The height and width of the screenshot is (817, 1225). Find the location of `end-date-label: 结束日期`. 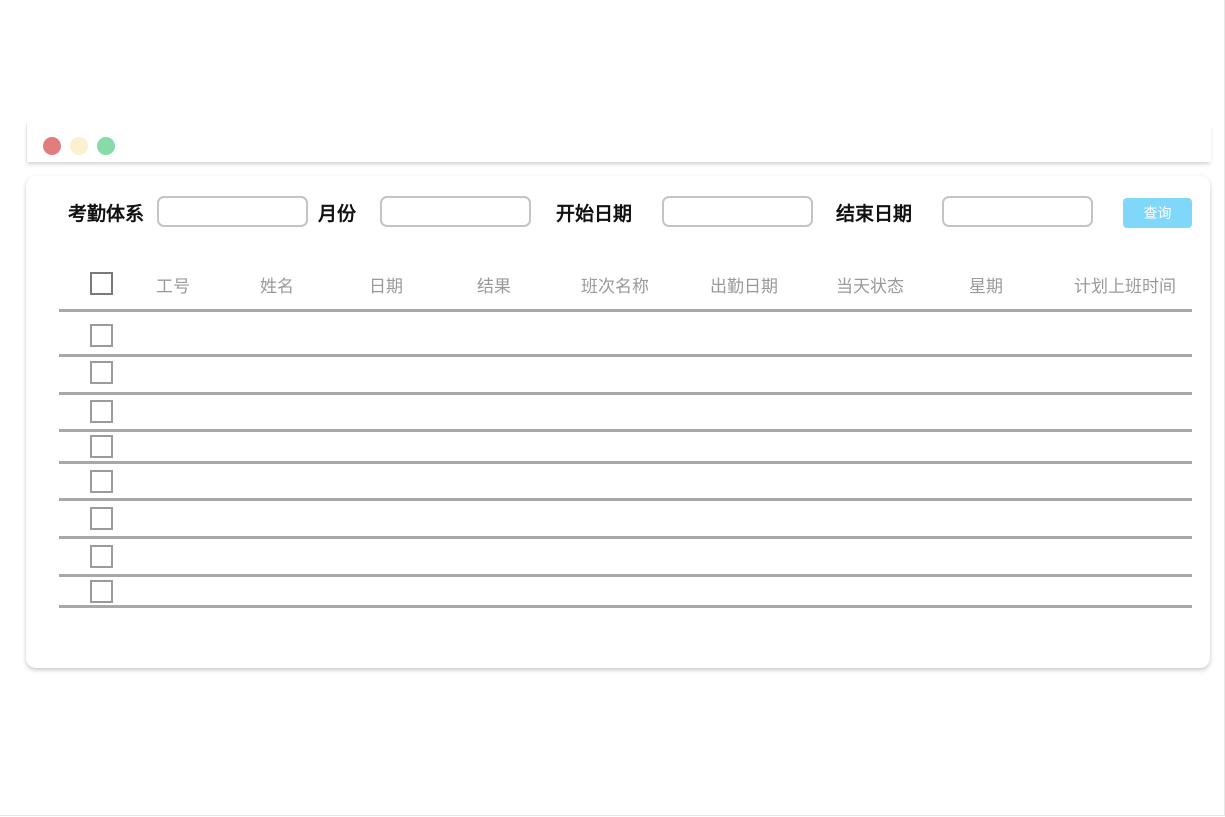

end-date-label: 结束日期 is located at coordinates (874, 214).